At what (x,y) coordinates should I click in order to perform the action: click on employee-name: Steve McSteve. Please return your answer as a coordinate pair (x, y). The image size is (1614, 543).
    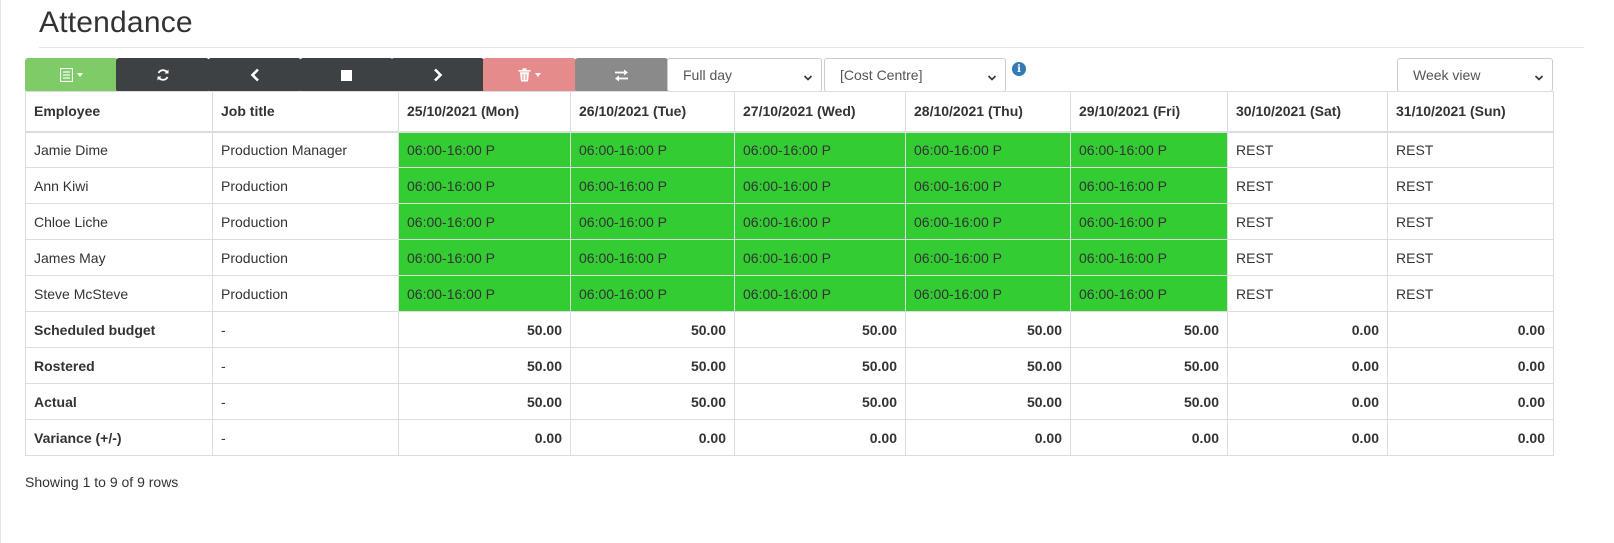
    Looking at the image, I should click on (119, 293).